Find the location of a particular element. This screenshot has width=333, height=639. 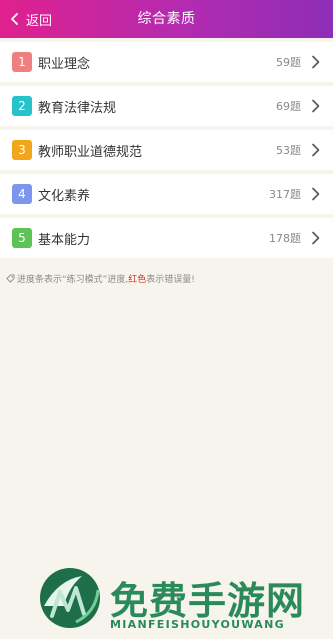

item-index-badge: 5 is located at coordinates (22, 238).